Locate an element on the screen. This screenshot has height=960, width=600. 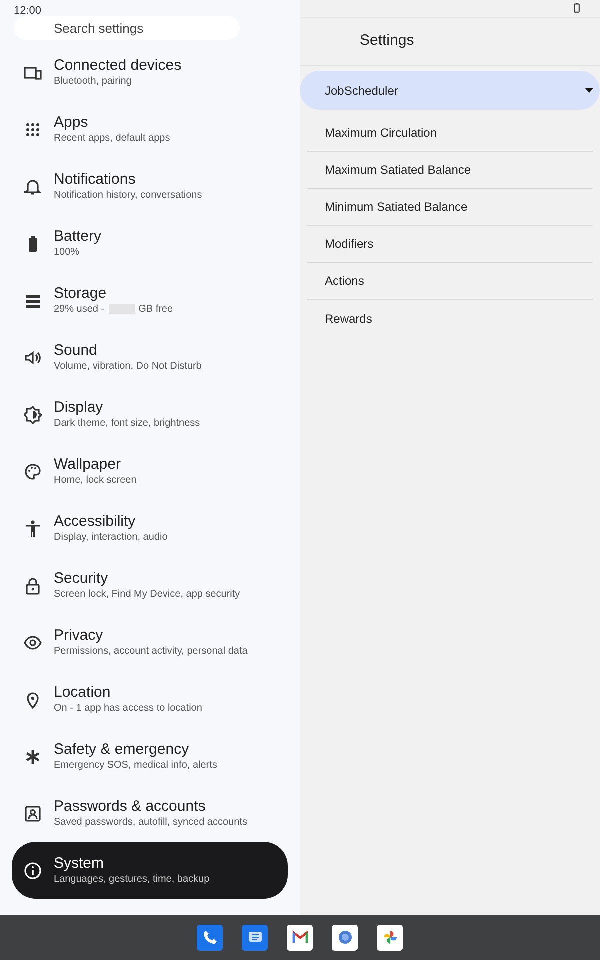
sidebar-item: Battery 100% is located at coordinates (150, 243).